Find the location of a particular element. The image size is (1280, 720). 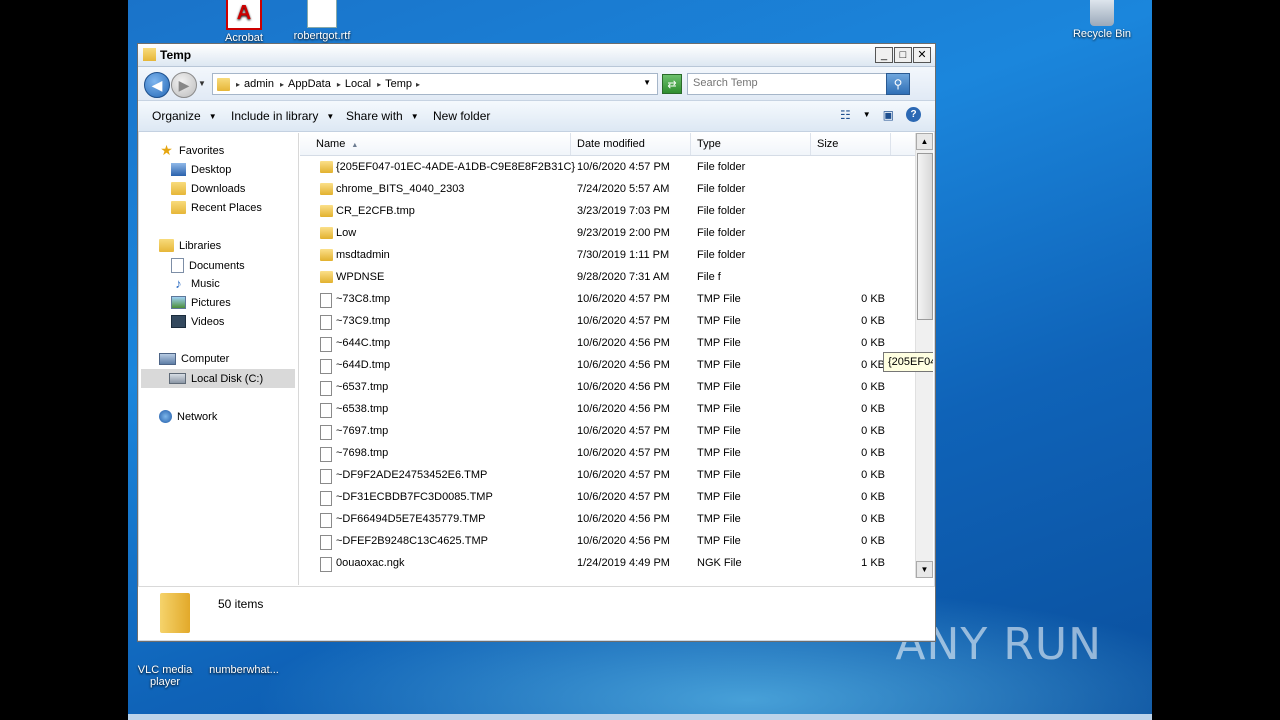

recent-places-icon is located at coordinates (178, 207).